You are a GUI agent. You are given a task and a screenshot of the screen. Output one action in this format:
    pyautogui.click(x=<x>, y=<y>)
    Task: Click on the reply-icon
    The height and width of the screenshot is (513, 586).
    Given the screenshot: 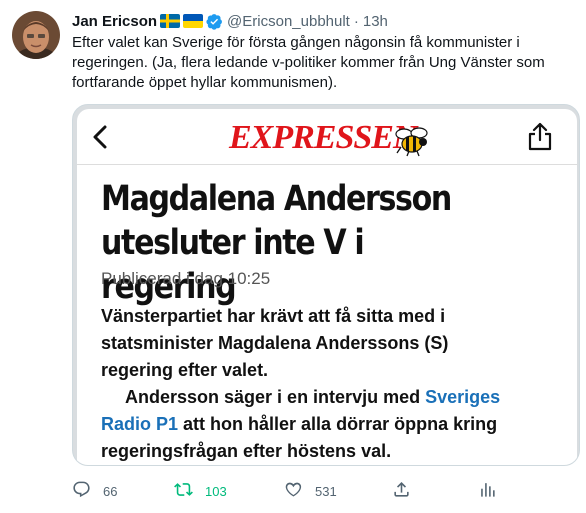 What is the action you would take?
    pyautogui.click(x=81, y=491)
    